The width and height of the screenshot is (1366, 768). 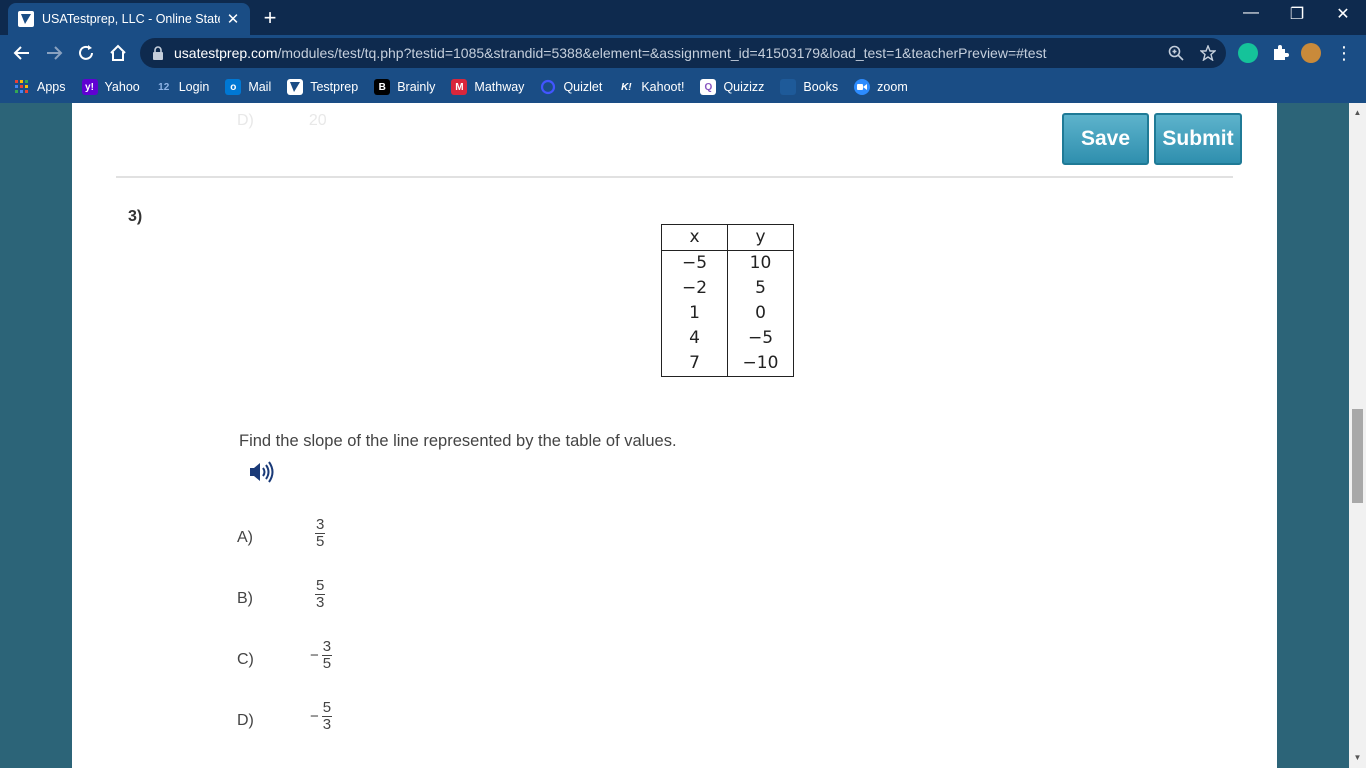 I want to click on scroll-up-icon: ▲, so click(x=1357, y=112).